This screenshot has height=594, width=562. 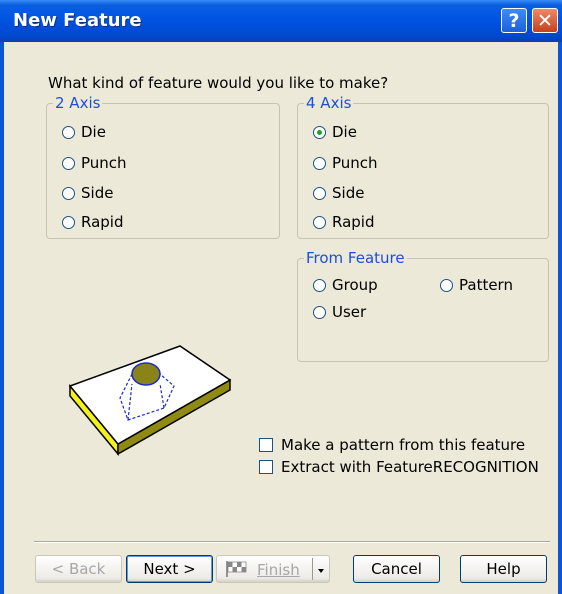 I want to click on checkbox-label: Make a pattern from this feature, so click(x=403, y=445).